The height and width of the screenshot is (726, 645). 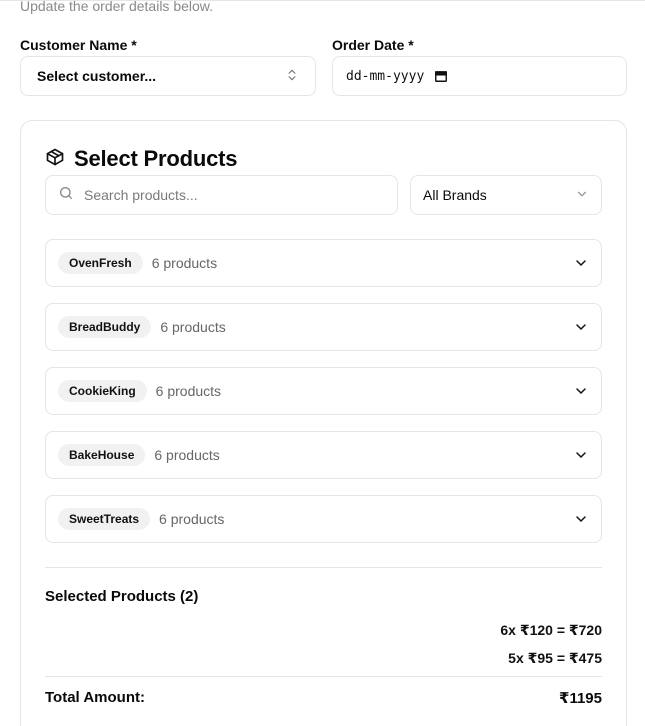 I want to click on order-date-value: dd-mm-yyyy, so click(x=385, y=76).